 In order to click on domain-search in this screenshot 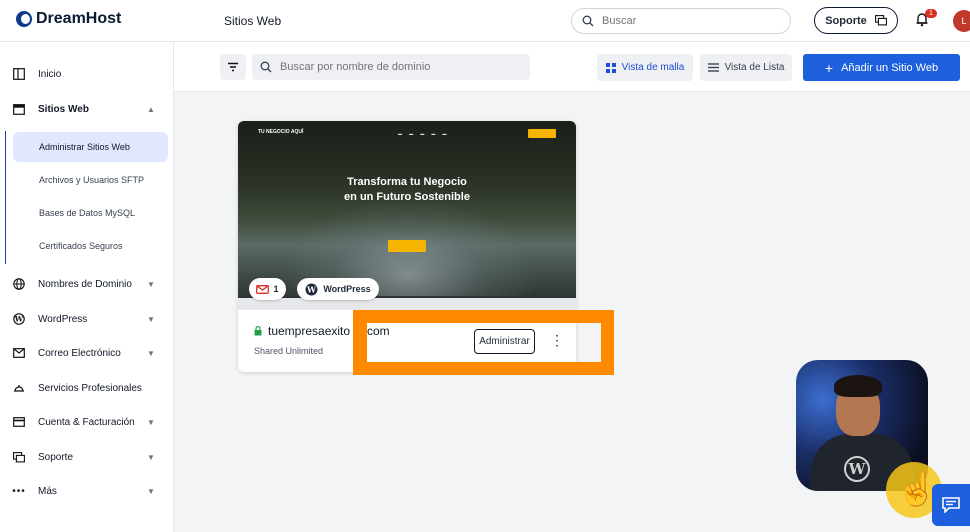, I will do `click(391, 67)`.